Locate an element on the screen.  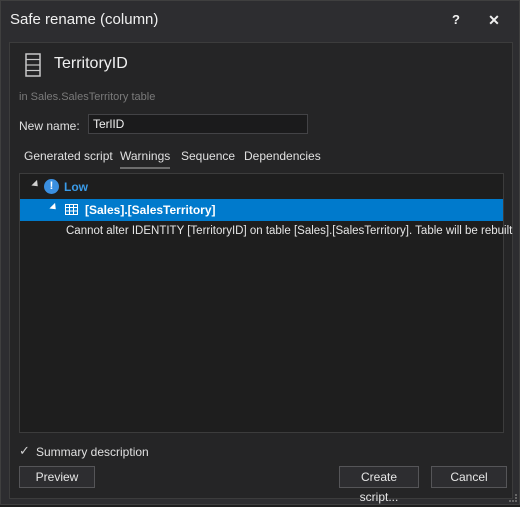
severity-label: Low is located at coordinates (76, 187).